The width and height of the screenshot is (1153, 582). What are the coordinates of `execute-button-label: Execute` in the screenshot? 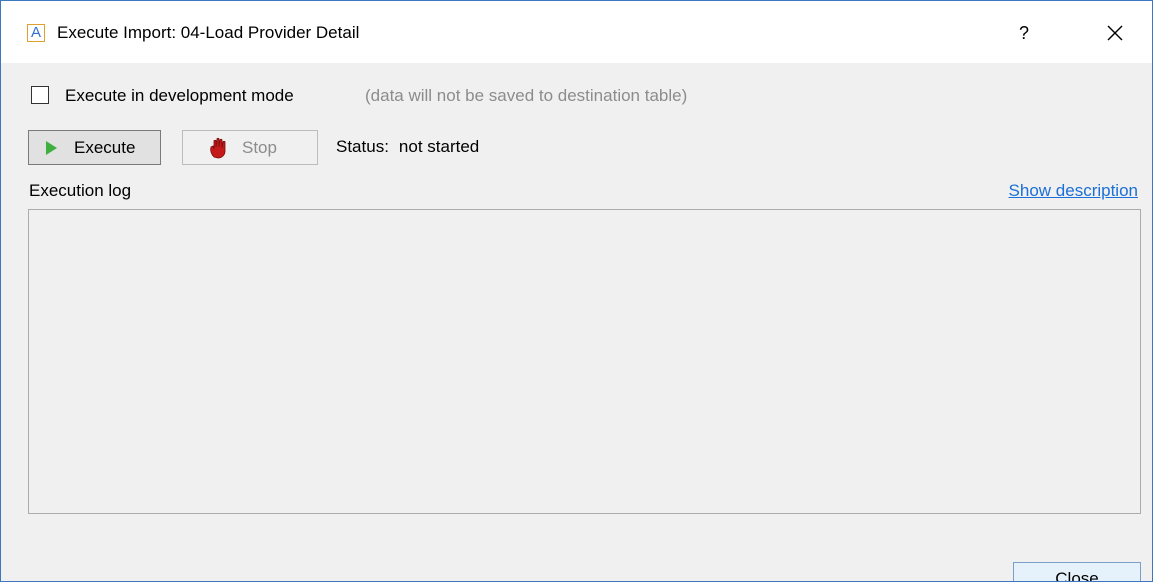 It's located at (105, 147).